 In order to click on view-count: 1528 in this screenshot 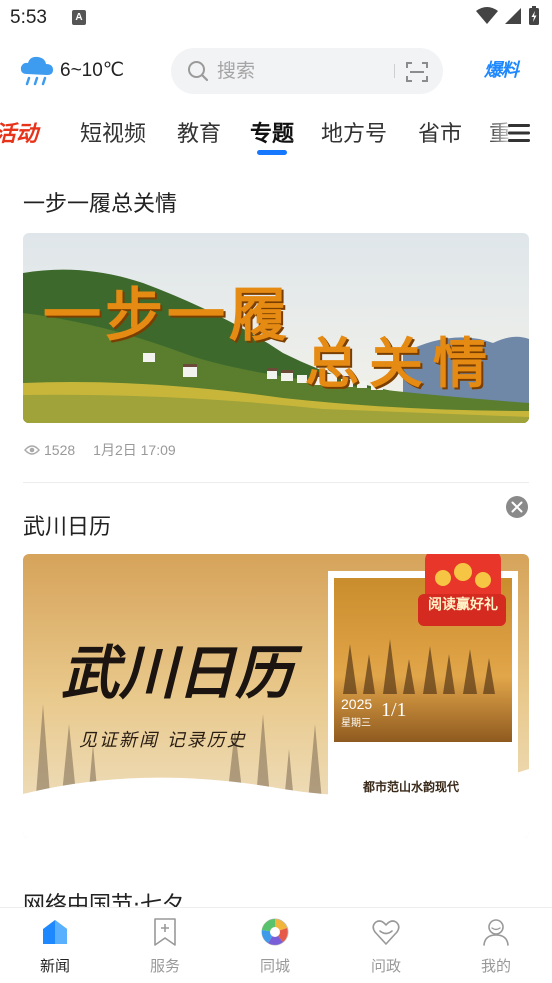, I will do `click(60, 450)`.